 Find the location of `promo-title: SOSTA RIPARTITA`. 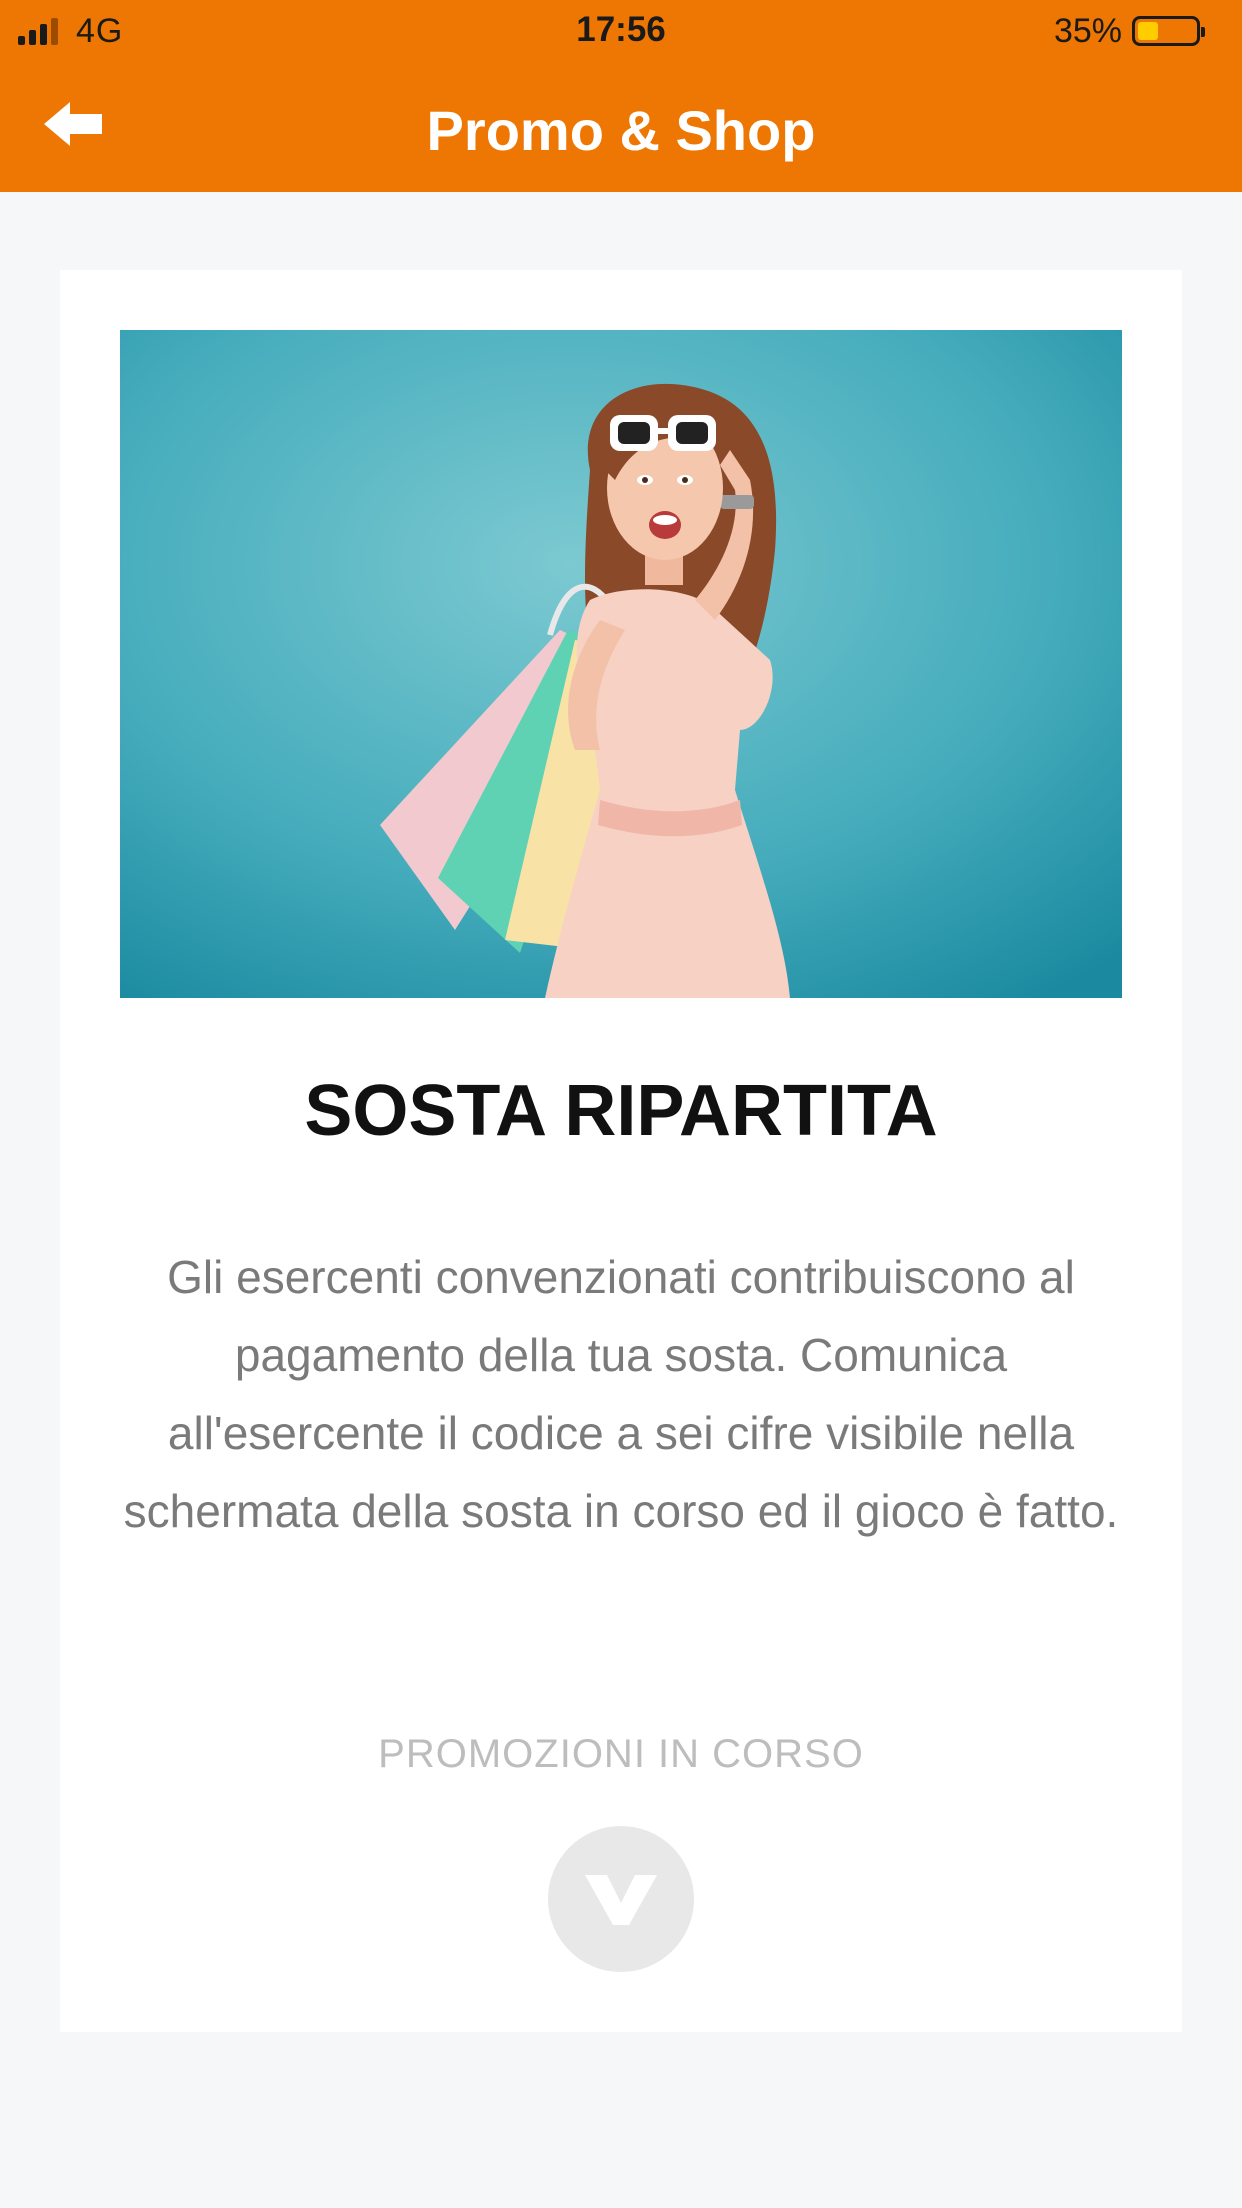

promo-title: SOSTA RIPARTITA is located at coordinates (621, 1111).